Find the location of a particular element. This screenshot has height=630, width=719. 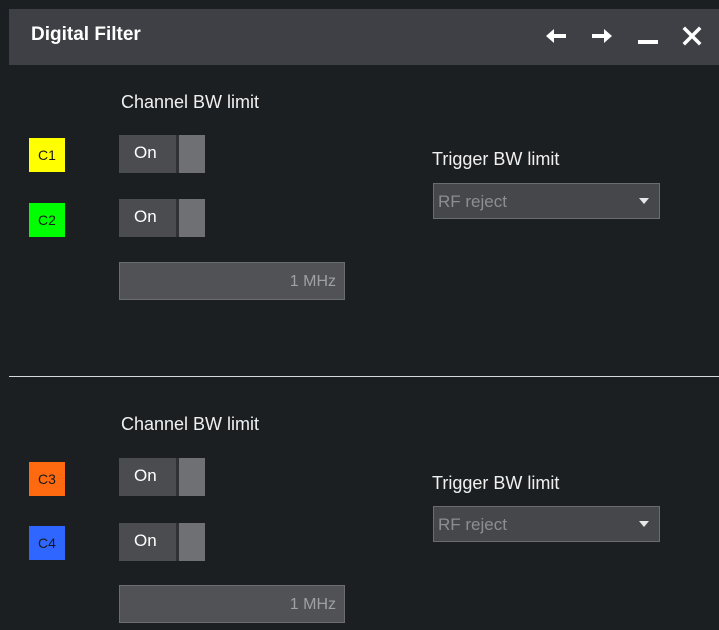

channel-badge-c2: C2 is located at coordinates (47, 220).